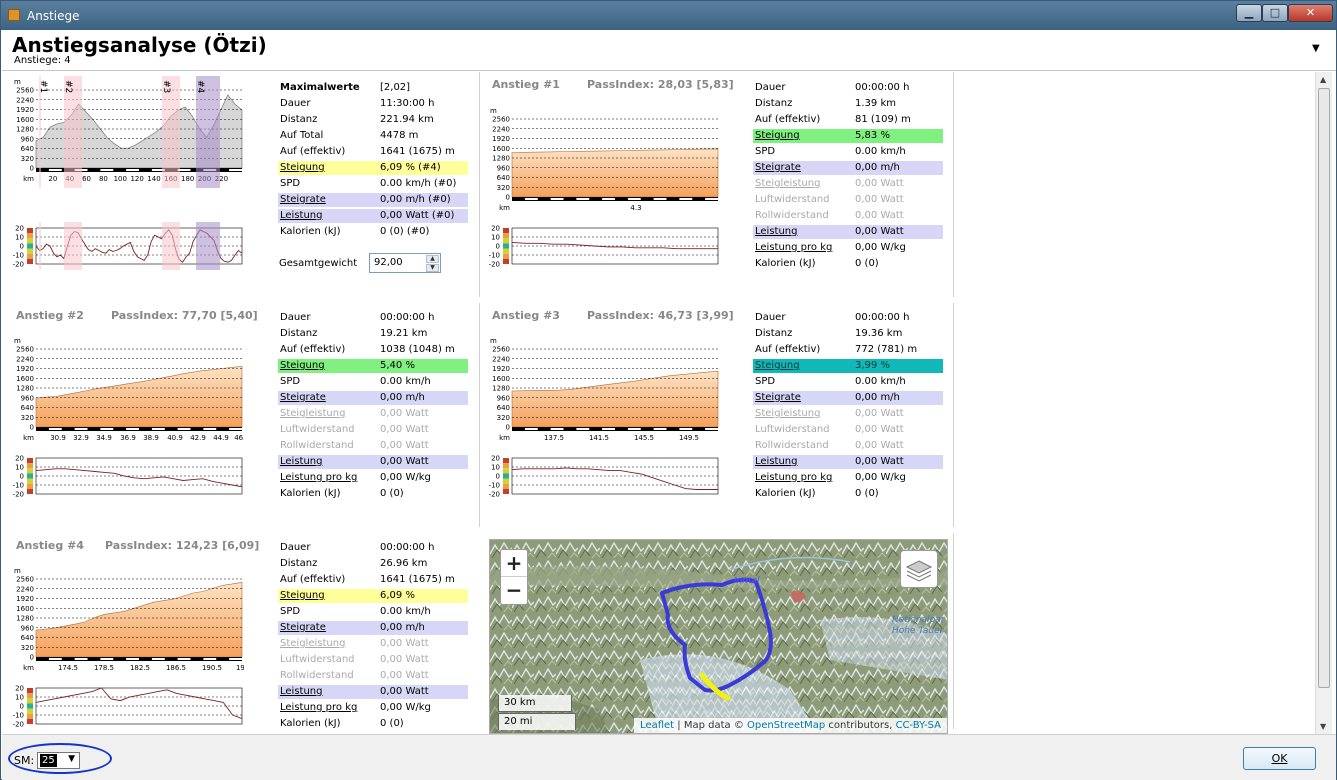 The image size is (1337, 780). What do you see at coordinates (635, 208) in the screenshot?
I see `x-tick-label: 4.3` at bounding box center [635, 208].